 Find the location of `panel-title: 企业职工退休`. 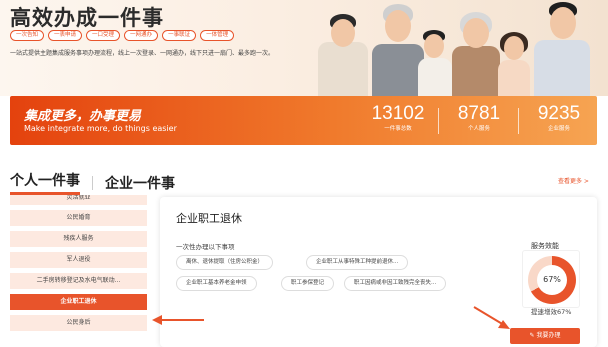

panel-title: 企业职工退休 is located at coordinates (209, 218).